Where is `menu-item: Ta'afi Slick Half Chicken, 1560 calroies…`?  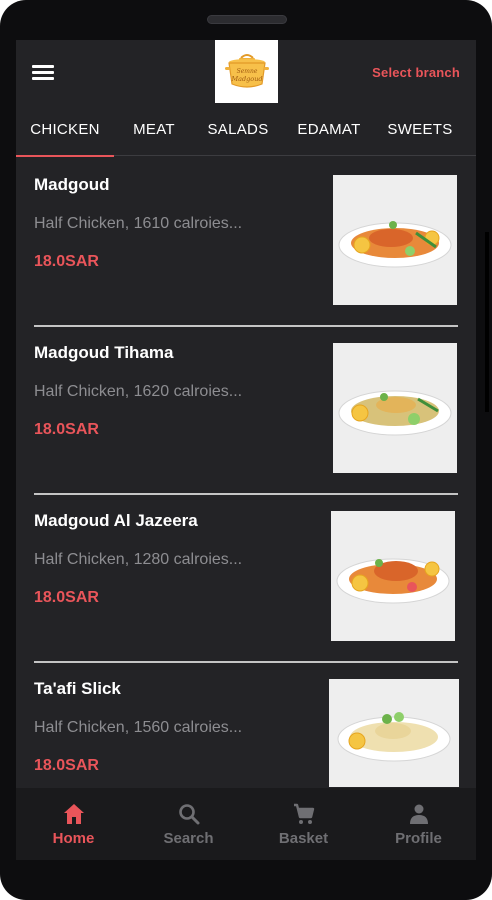
menu-item: Ta'afi Slick Half Chicken, 1560 calroies… is located at coordinates (246, 724).